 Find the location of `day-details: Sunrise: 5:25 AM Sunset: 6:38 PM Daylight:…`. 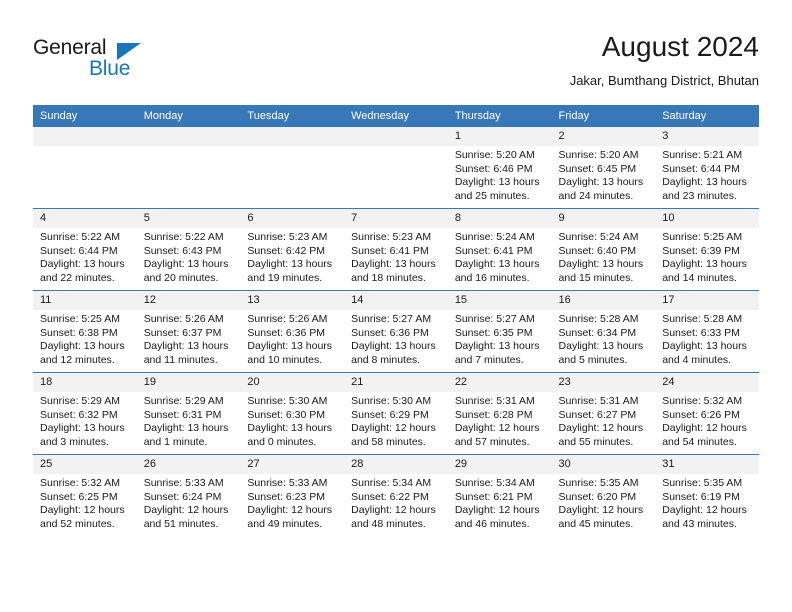

day-details: Sunrise: 5:25 AM Sunset: 6:38 PM Daylight:… is located at coordinates (85, 341).